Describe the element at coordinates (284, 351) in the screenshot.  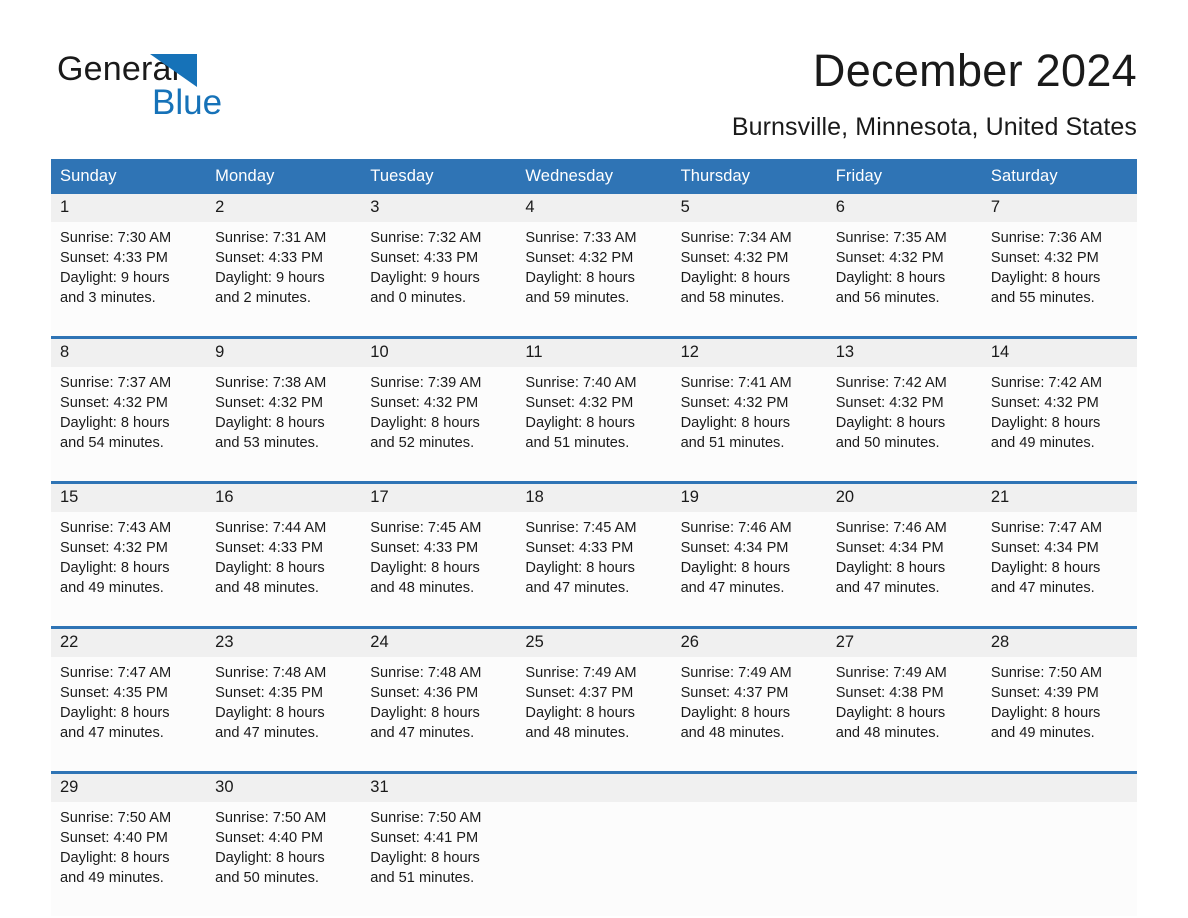
I see `day-number: 9` at that location.